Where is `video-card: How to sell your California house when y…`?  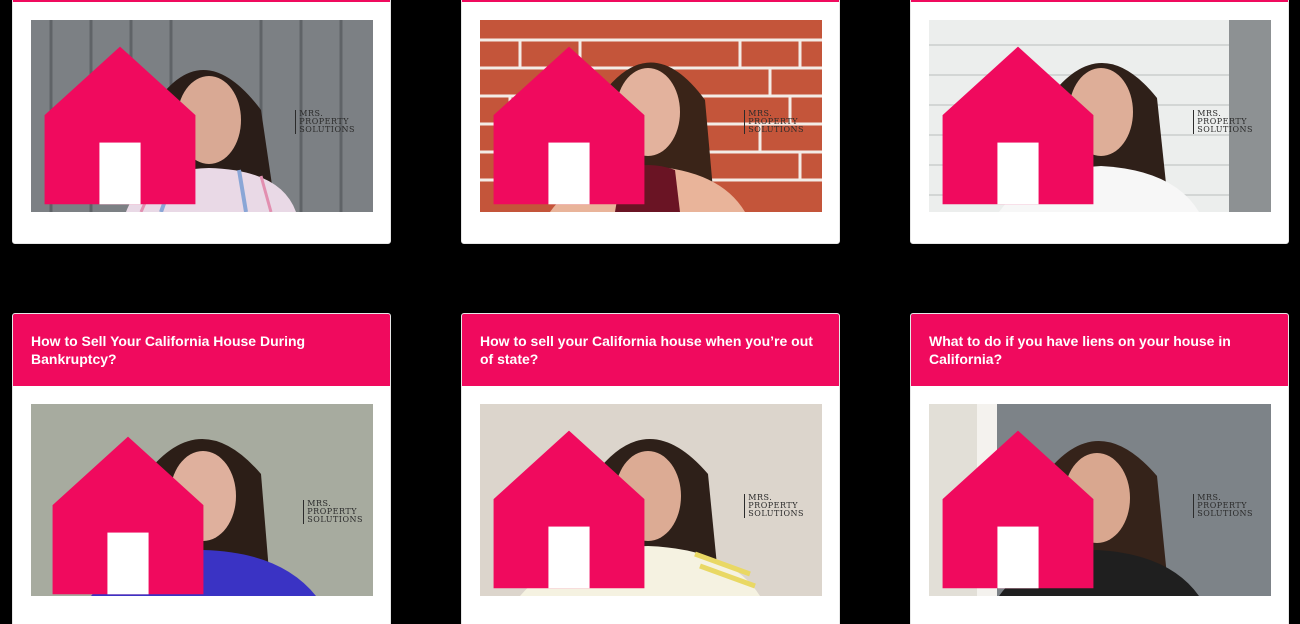 video-card: How to sell your California house when y… is located at coordinates (650, 468).